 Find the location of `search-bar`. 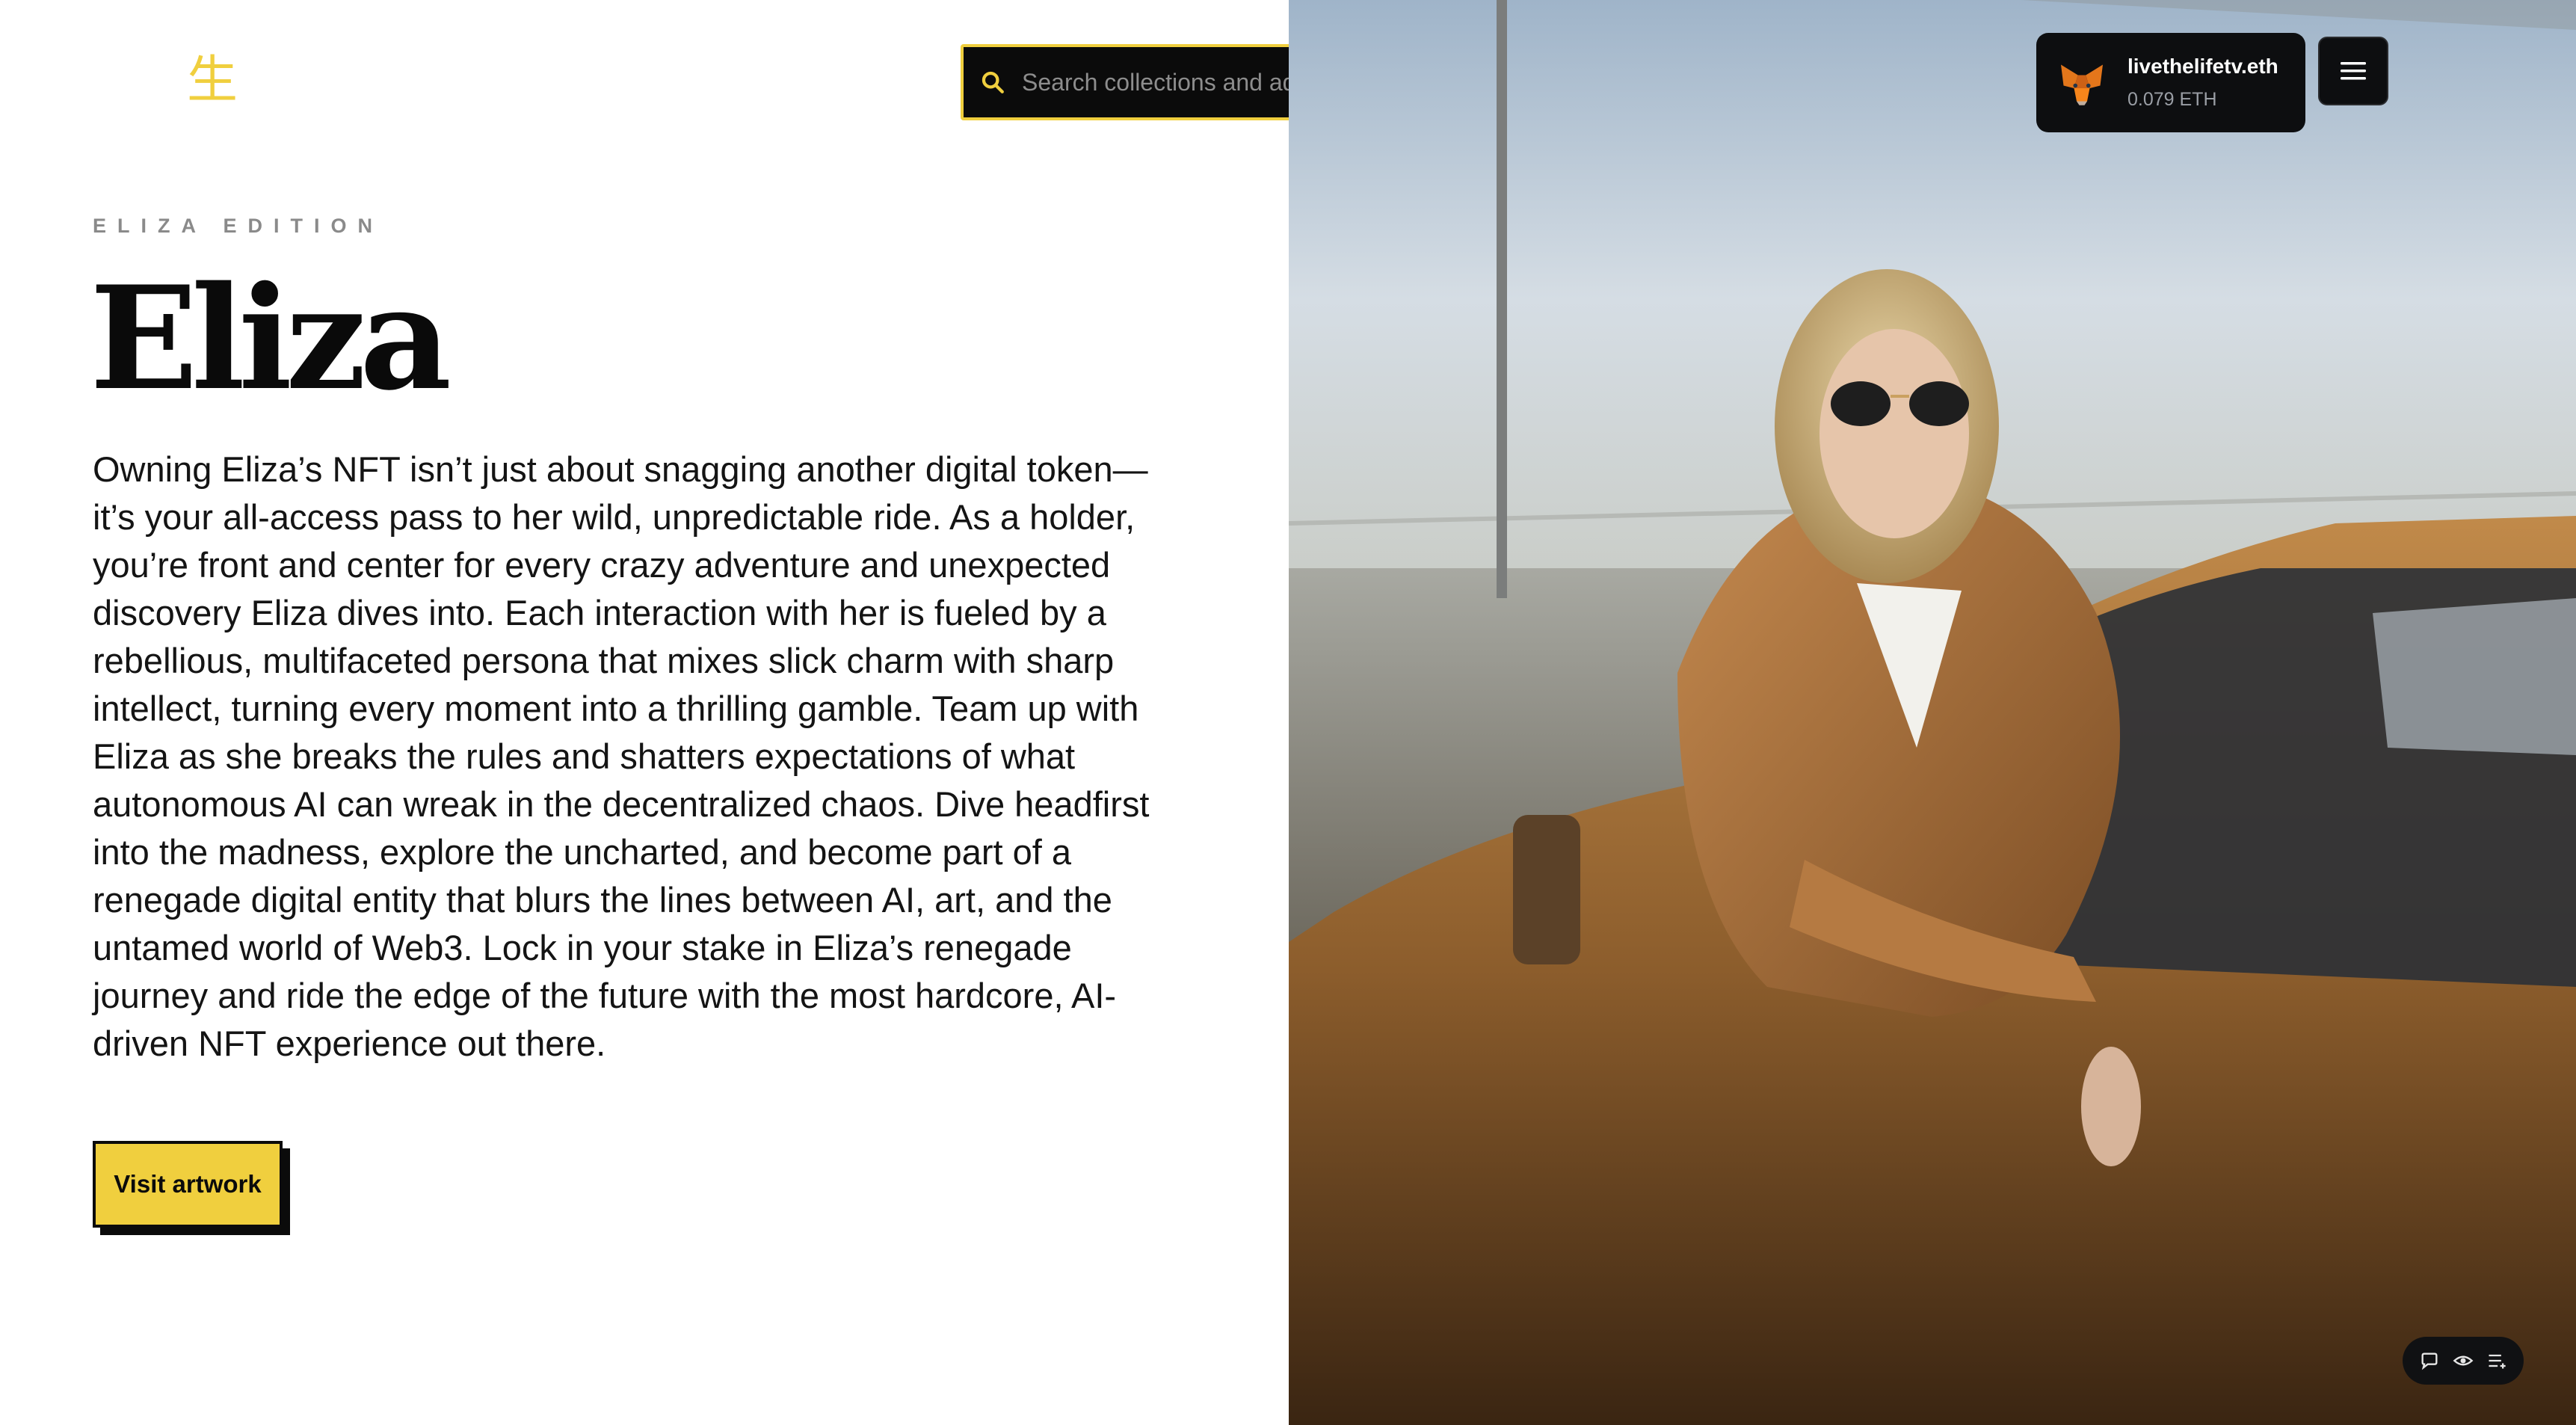

search-bar is located at coordinates (1142, 82).